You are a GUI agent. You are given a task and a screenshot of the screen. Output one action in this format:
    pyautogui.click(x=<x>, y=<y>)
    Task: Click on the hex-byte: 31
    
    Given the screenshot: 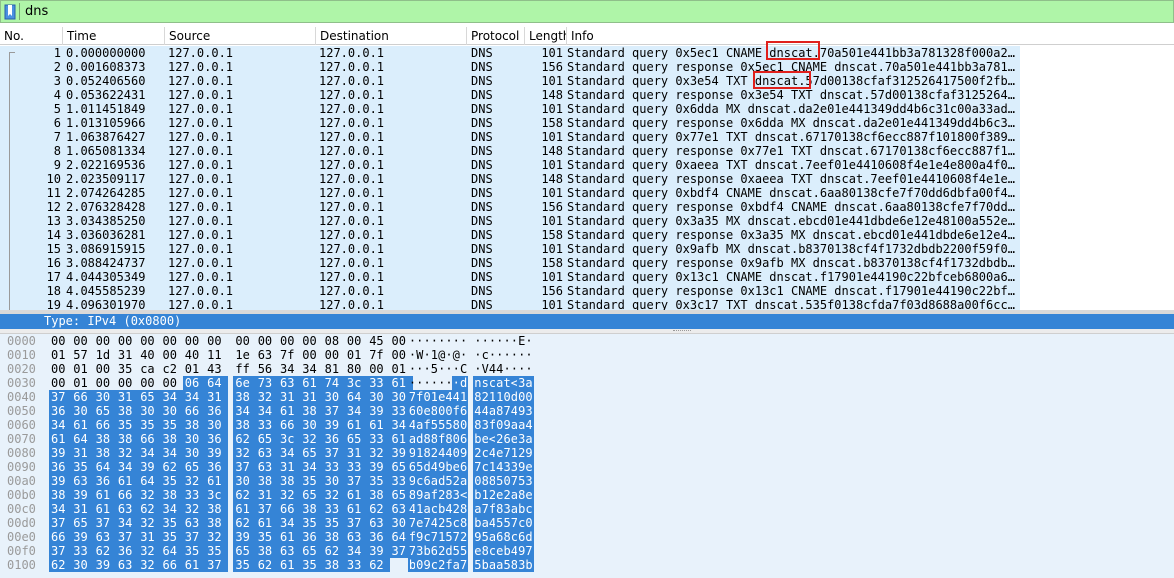 What is the action you would take?
    pyautogui.click(x=127, y=355)
    